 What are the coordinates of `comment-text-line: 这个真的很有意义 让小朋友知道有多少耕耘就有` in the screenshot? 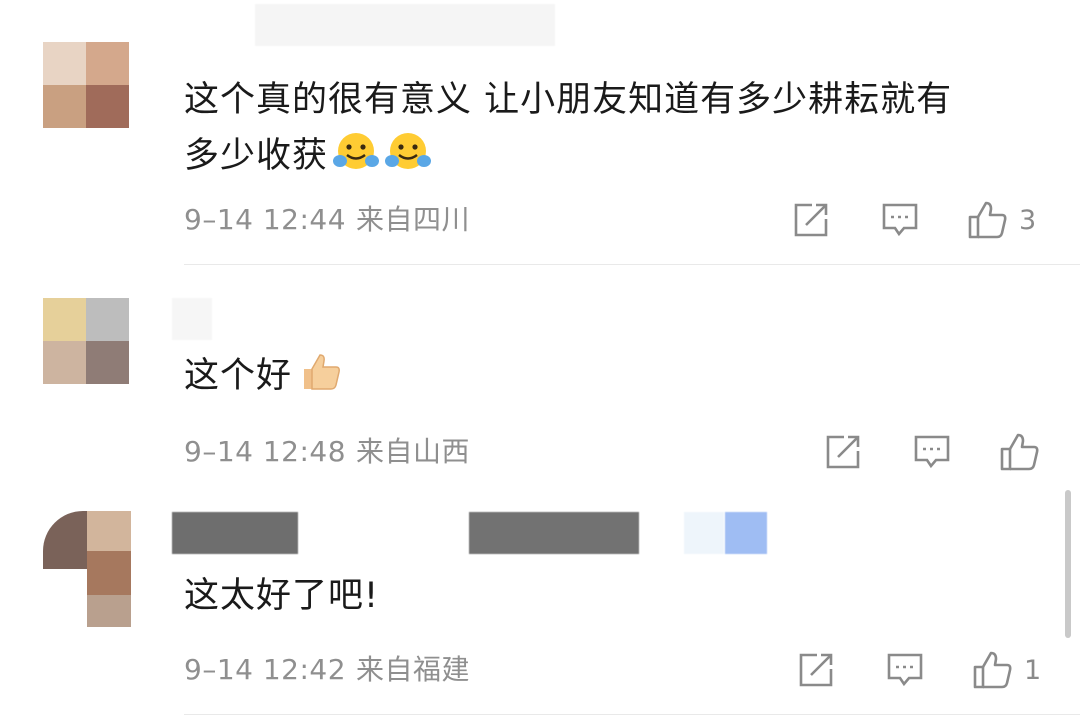 It's located at (568, 100).